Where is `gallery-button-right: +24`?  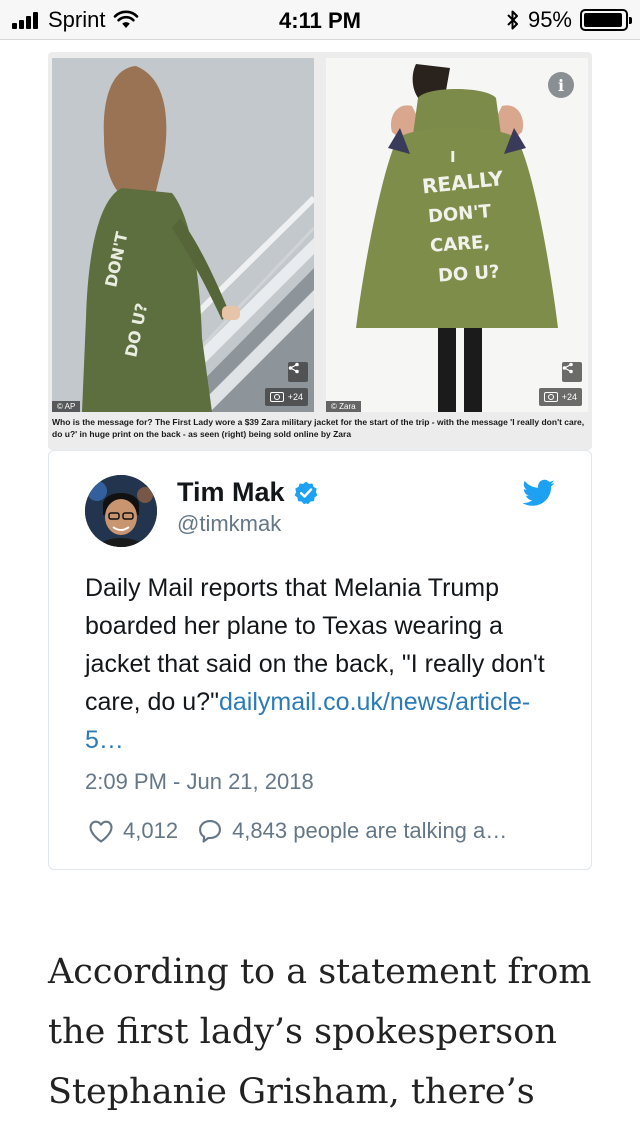
gallery-button-right: +24 is located at coordinates (560, 397).